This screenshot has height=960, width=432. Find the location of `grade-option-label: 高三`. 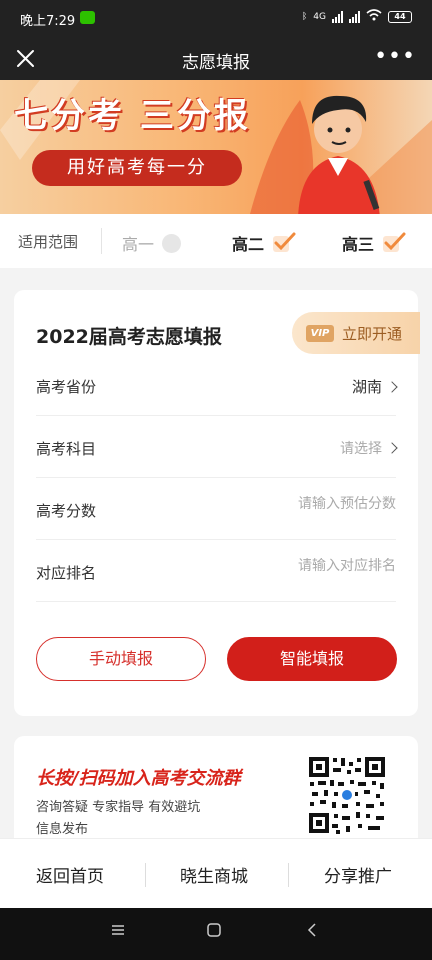

grade-option-label: 高三 is located at coordinates (358, 244).